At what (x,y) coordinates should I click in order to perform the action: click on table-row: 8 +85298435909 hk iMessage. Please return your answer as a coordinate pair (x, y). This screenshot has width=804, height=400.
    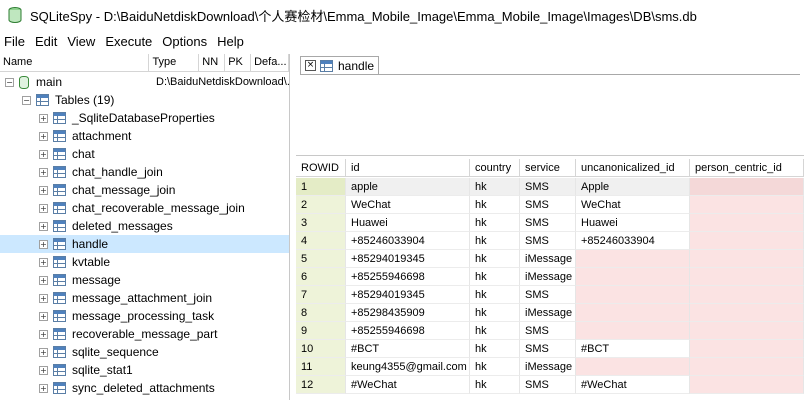
    Looking at the image, I should click on (550, 313).